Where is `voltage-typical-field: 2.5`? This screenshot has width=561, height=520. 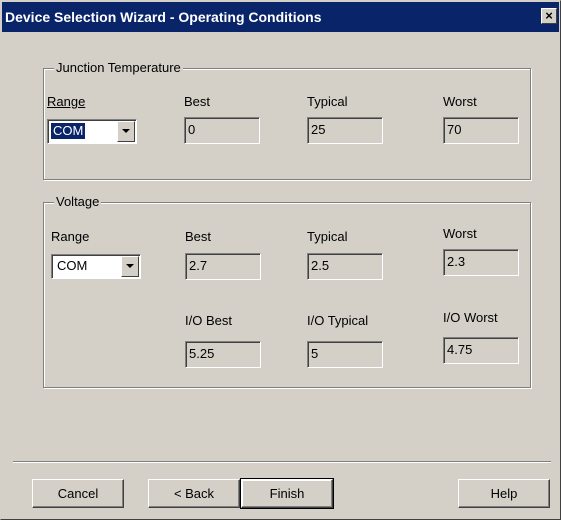 voltage-typical-field: 2.5 is located at coordinates (345, 266).